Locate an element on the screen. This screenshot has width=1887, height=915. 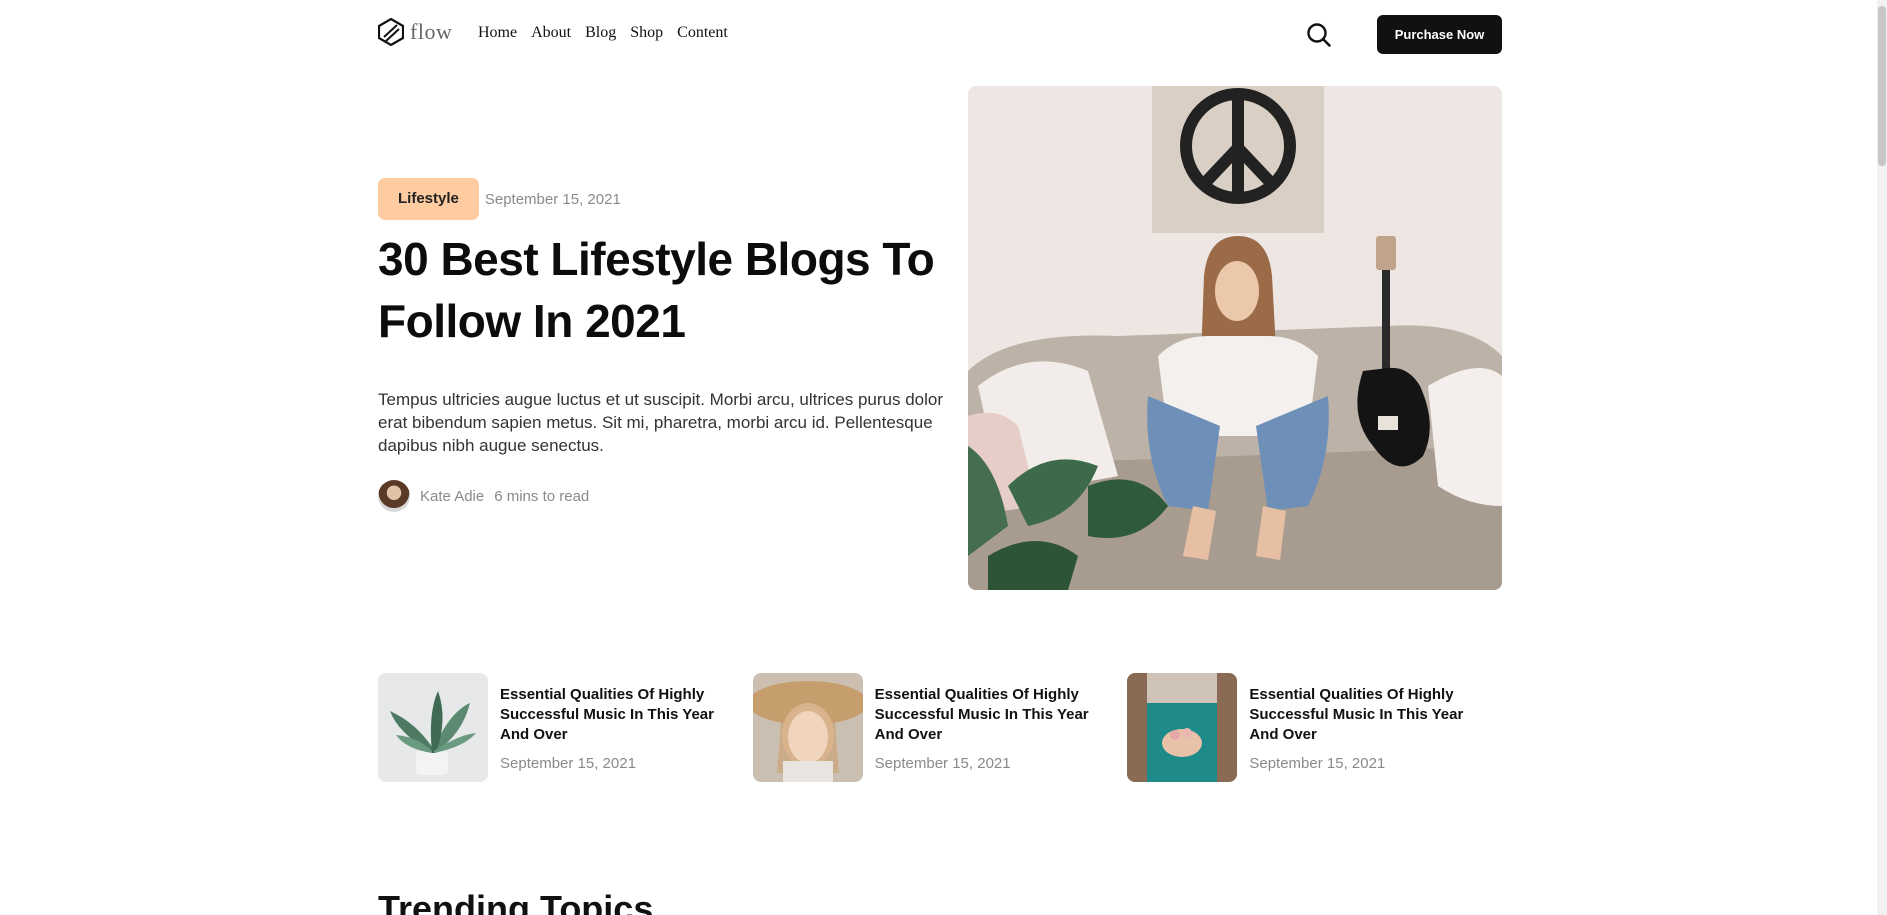
main-nav: Home About Blog Shop Content is located at coordinates (603, 33).